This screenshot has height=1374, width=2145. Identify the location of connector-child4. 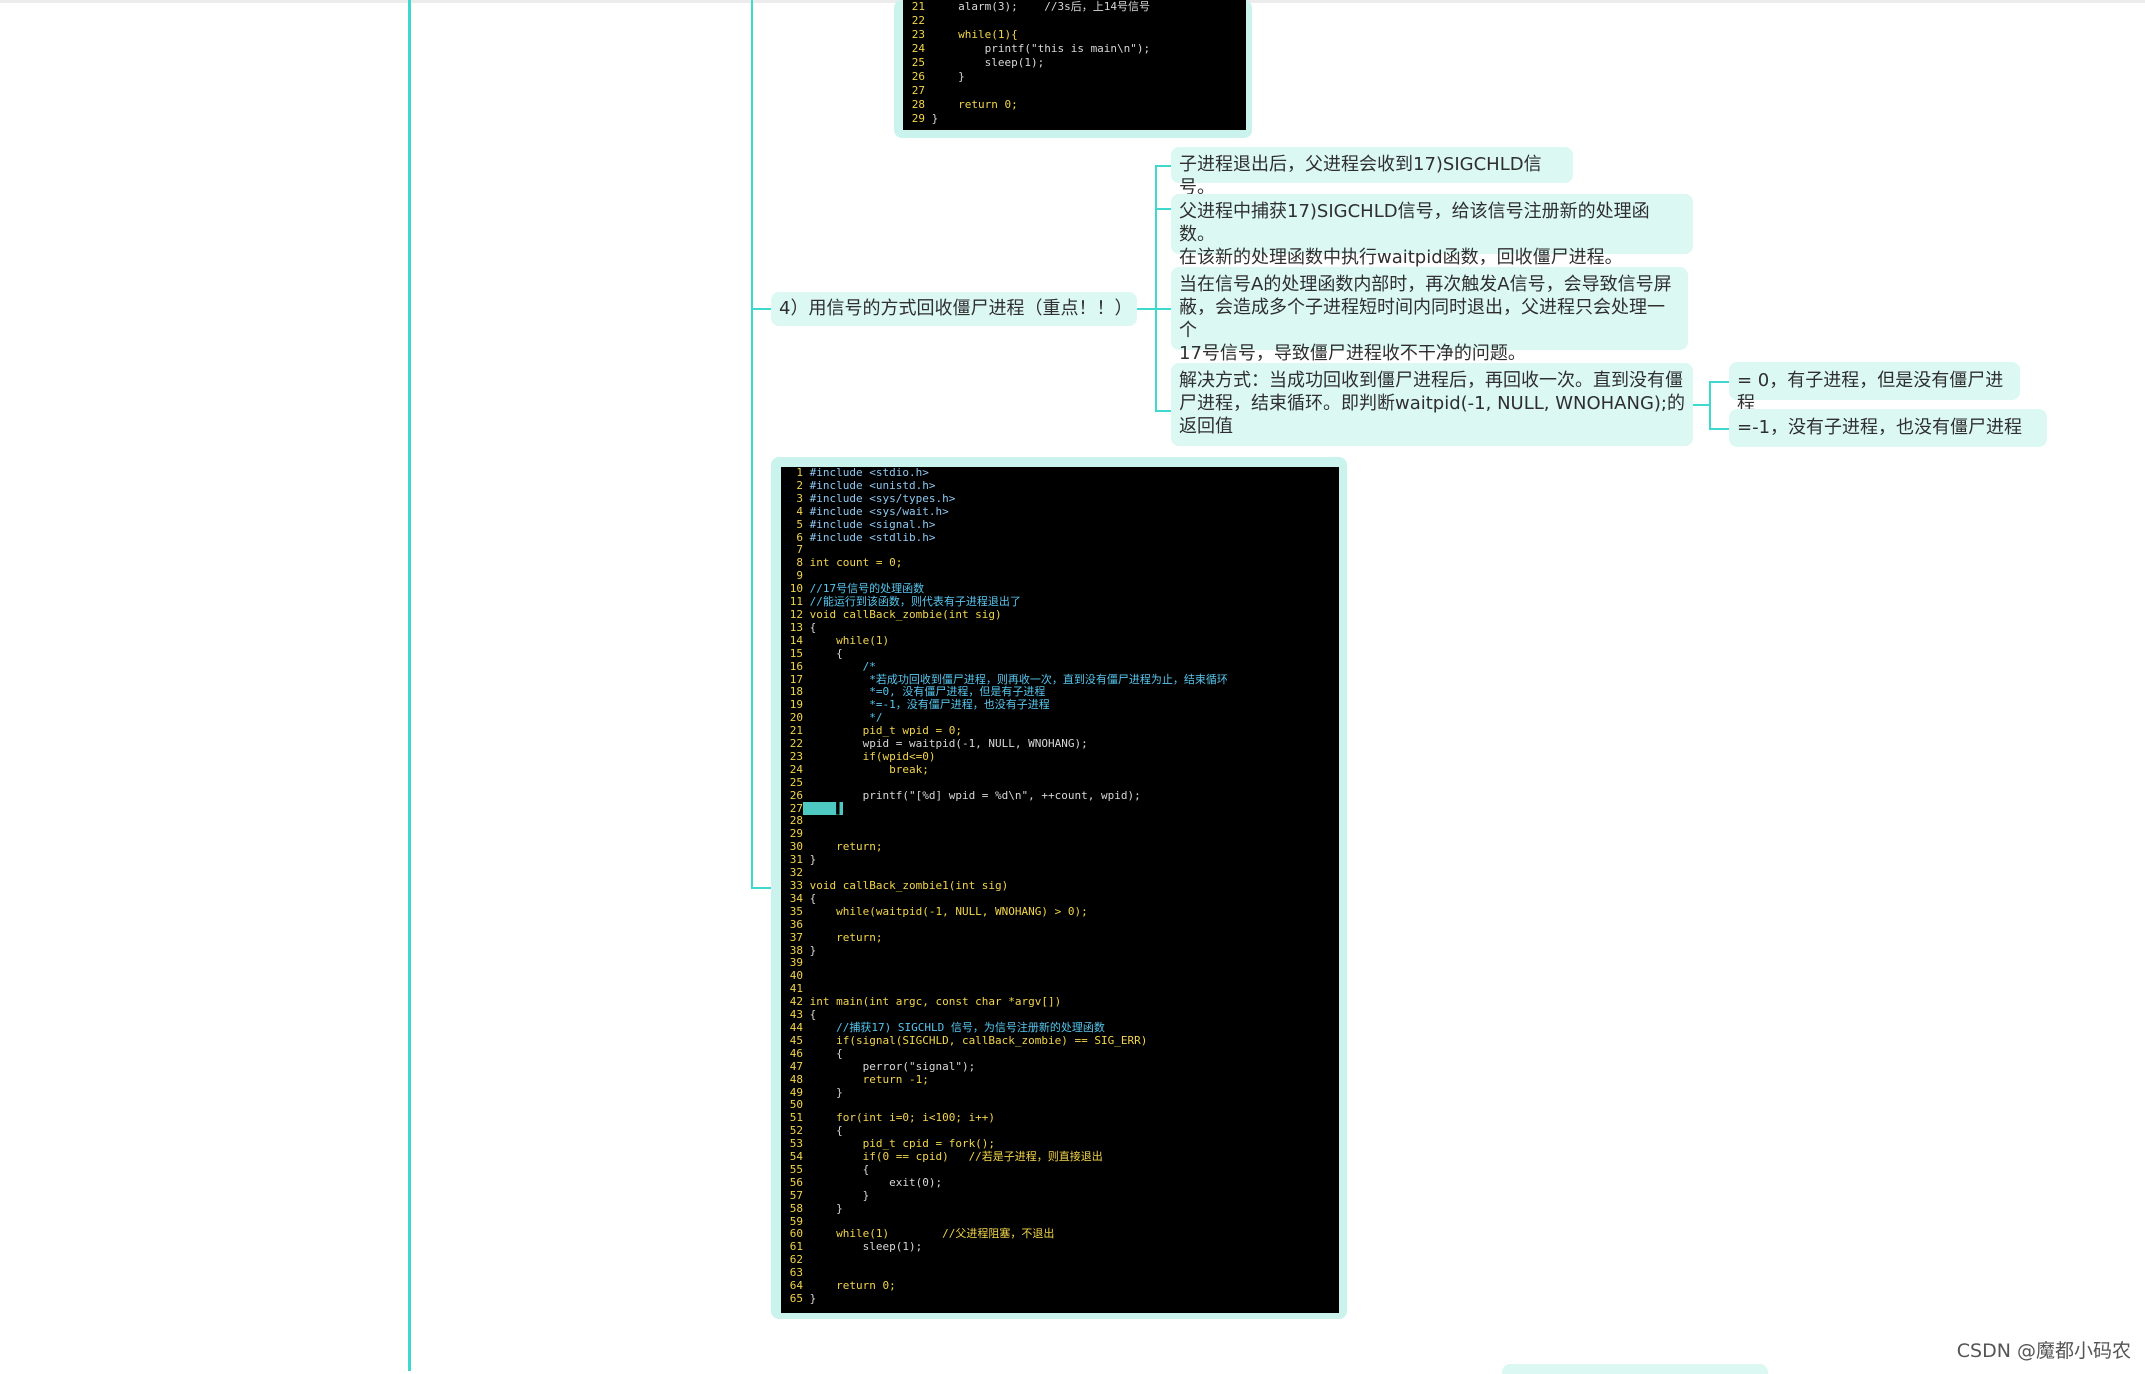
(1163, 411).